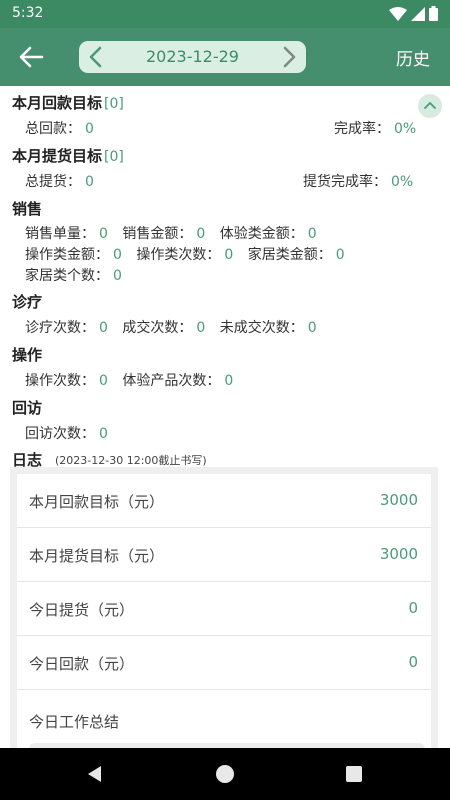  I want to click on monthly-pickup-count: [0], so click(114, 157).